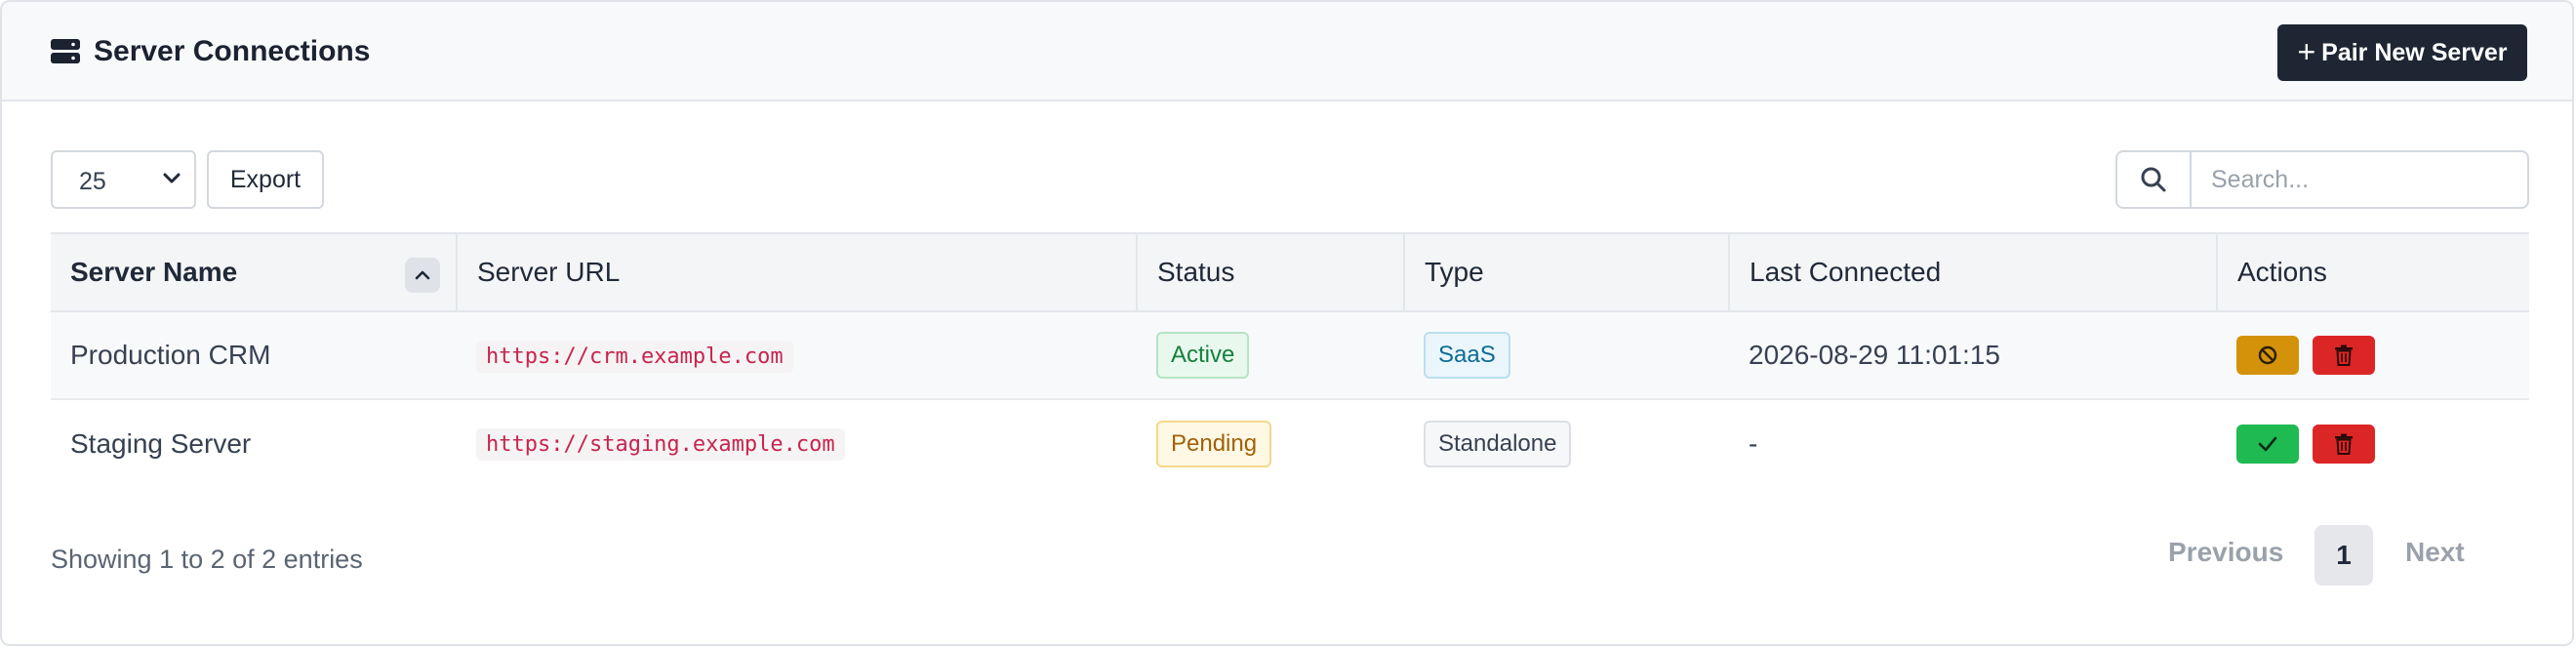 The width and height of the screenshot is (2576, 648). What do you see at coordinates (1498, 444) in the screenshot?
I see `type-badge: Standalone` at bounding box center [1498, 444].